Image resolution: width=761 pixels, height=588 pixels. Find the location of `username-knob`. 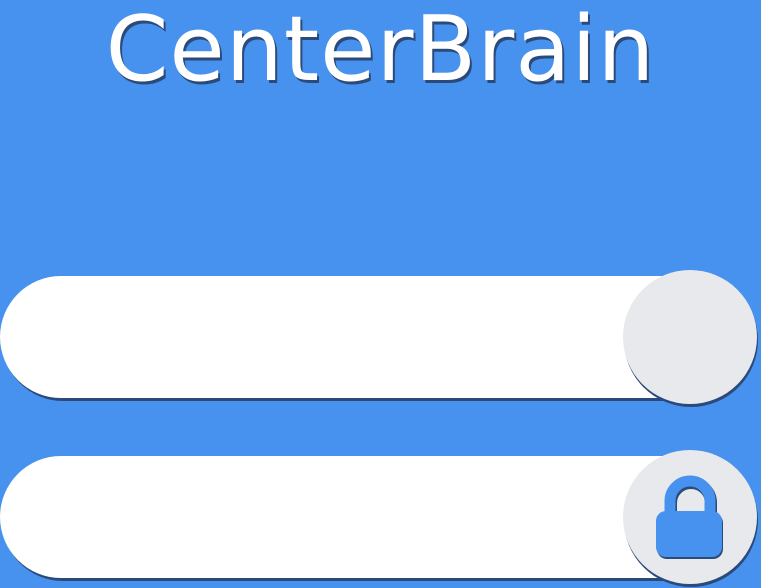

username-knob is located at coordinates (690, 337).